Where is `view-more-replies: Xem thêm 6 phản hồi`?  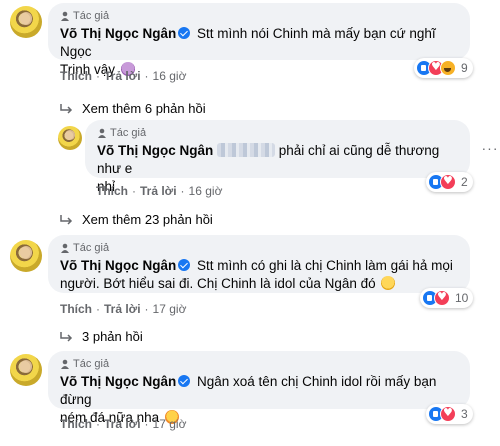 view-more-replies: Xem thêm 6 phản hồi is located at coordinates (133, 108).